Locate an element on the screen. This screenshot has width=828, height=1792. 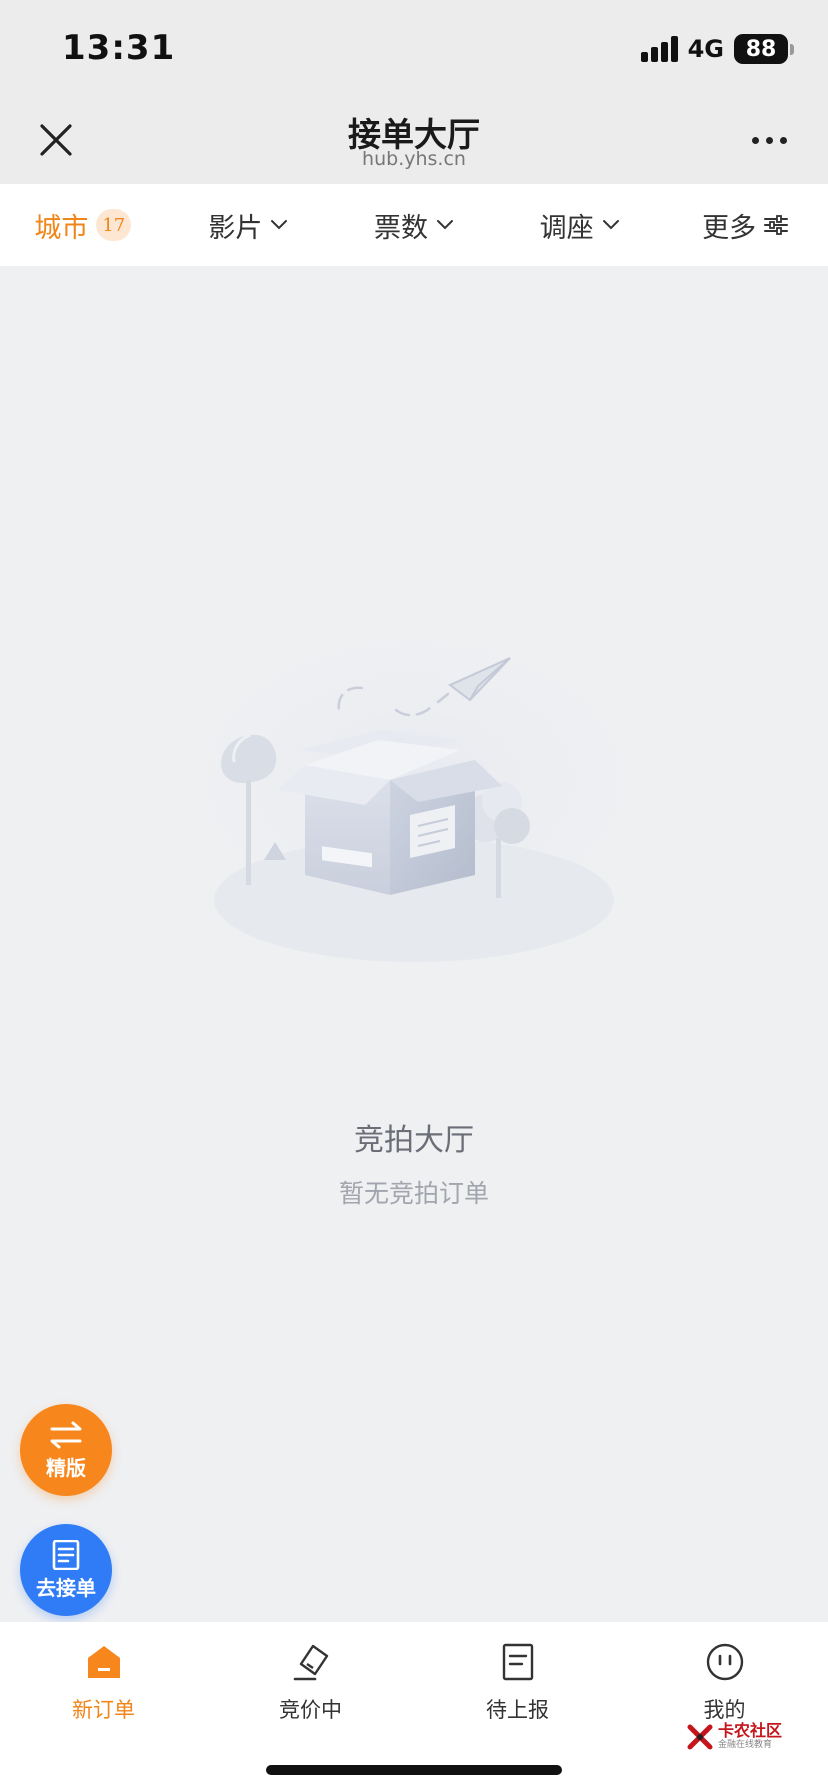
filter-bar: 城市 17 影片 票数 调座 更多 is located at coordinates (414, 225).